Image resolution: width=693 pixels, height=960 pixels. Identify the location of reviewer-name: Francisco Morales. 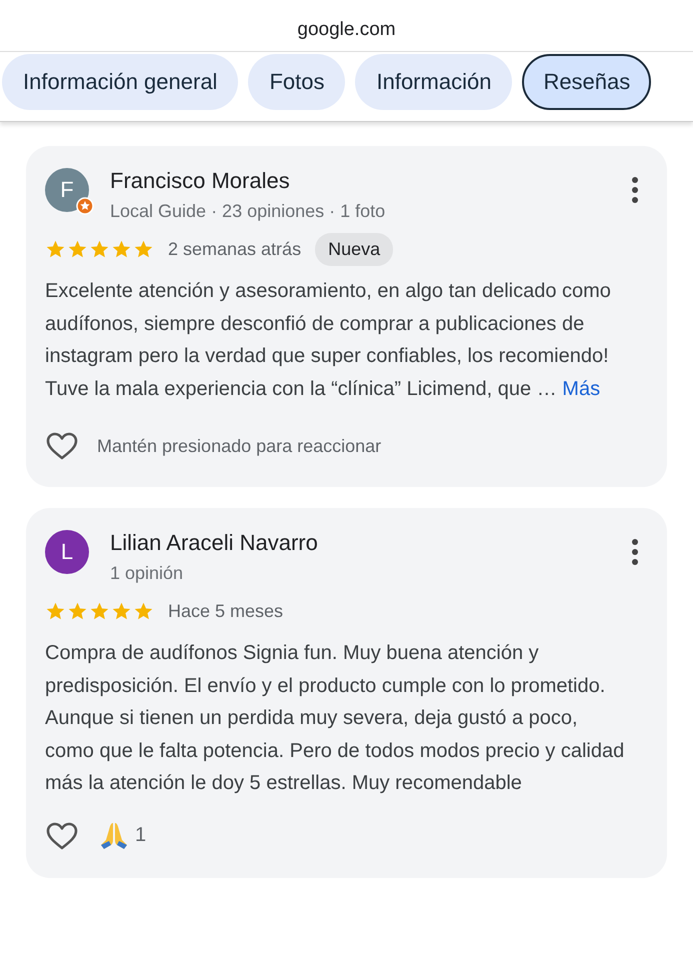
(248, 181).